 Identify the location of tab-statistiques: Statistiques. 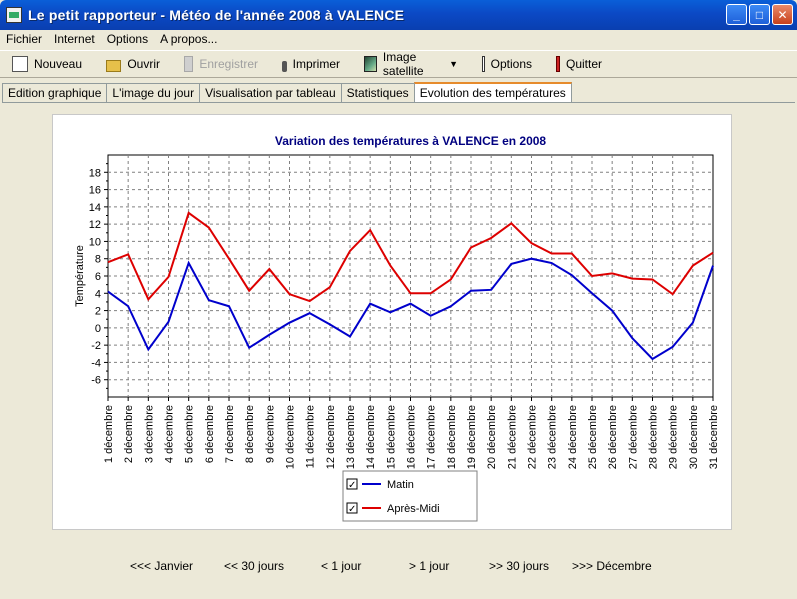
(377, 92).